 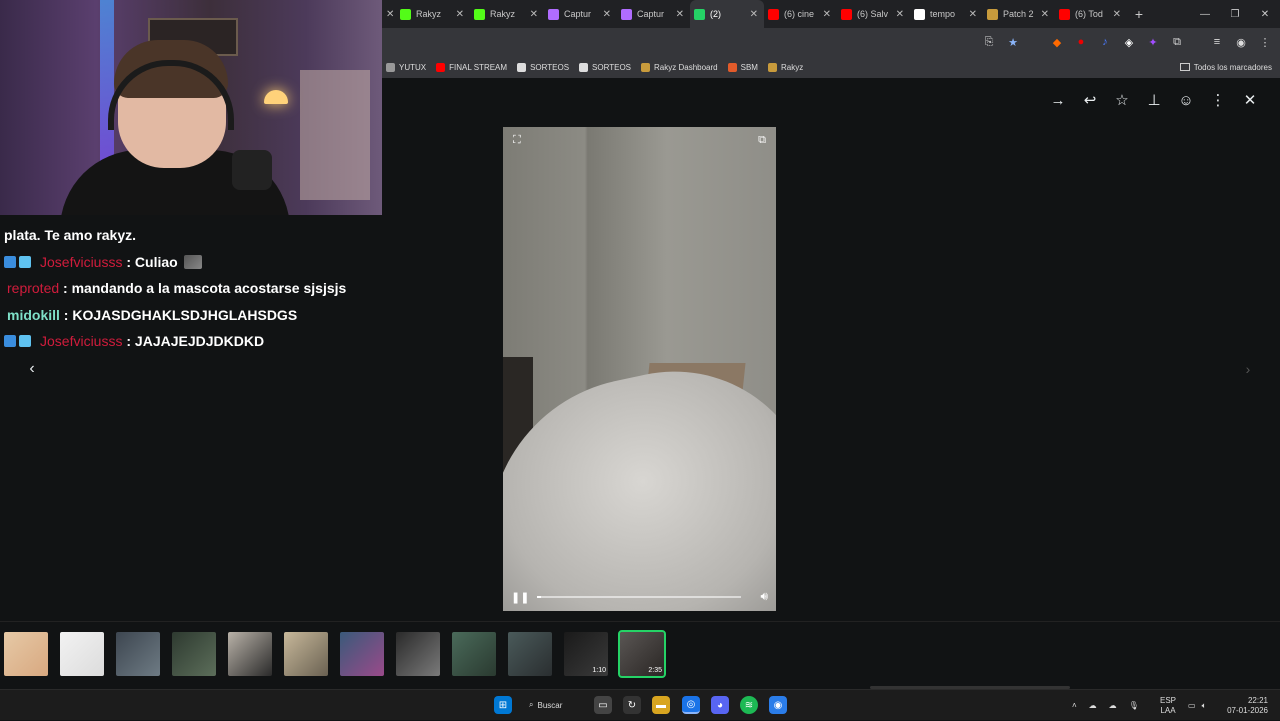 I want to click on extension-diamond-icon: ◈, so click(x=1129, y=42).